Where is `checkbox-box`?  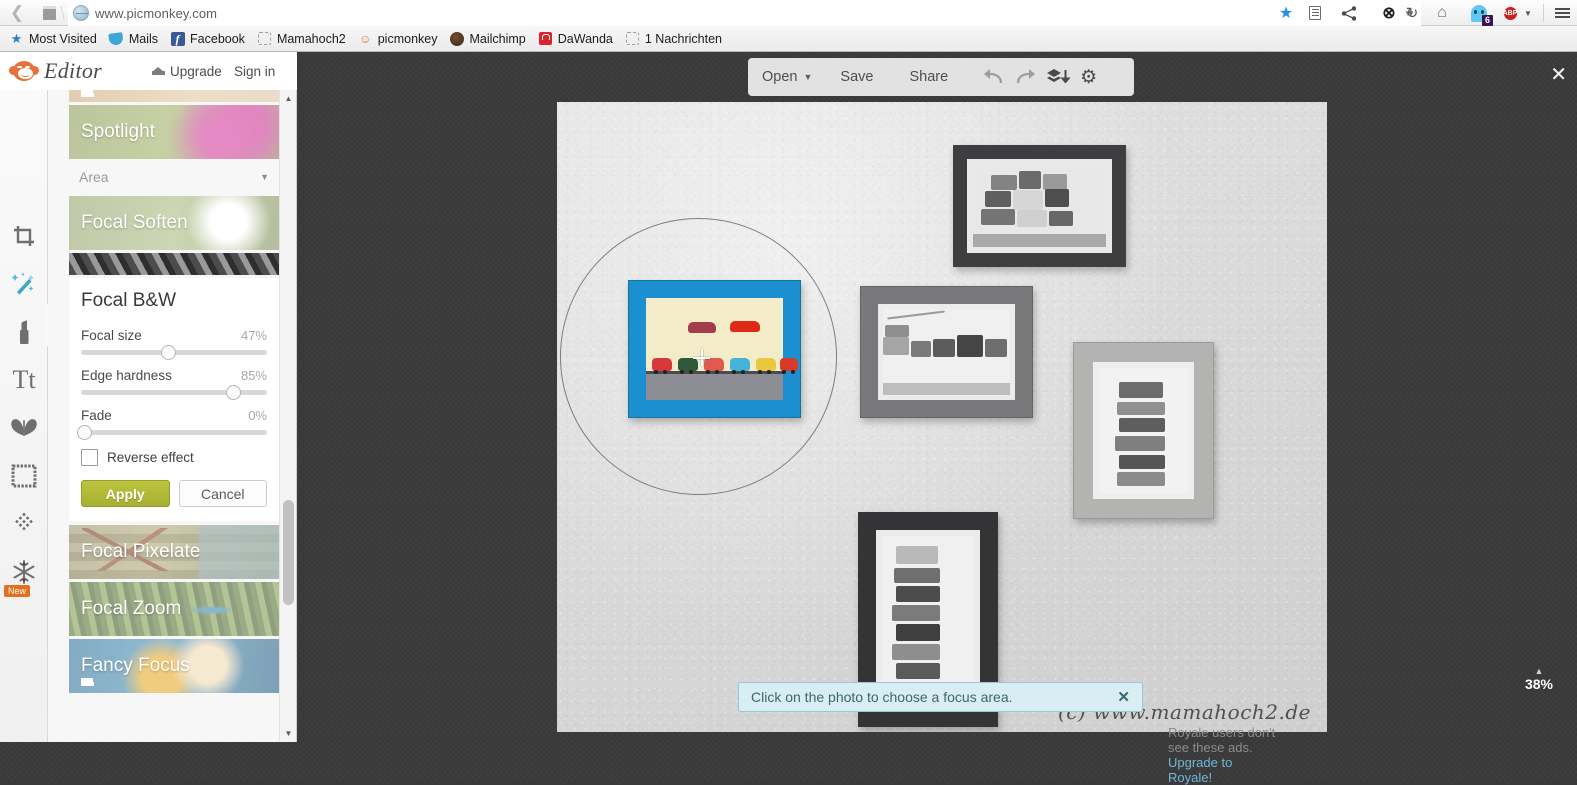 checkbox-box is located at coordinates (89, 457).